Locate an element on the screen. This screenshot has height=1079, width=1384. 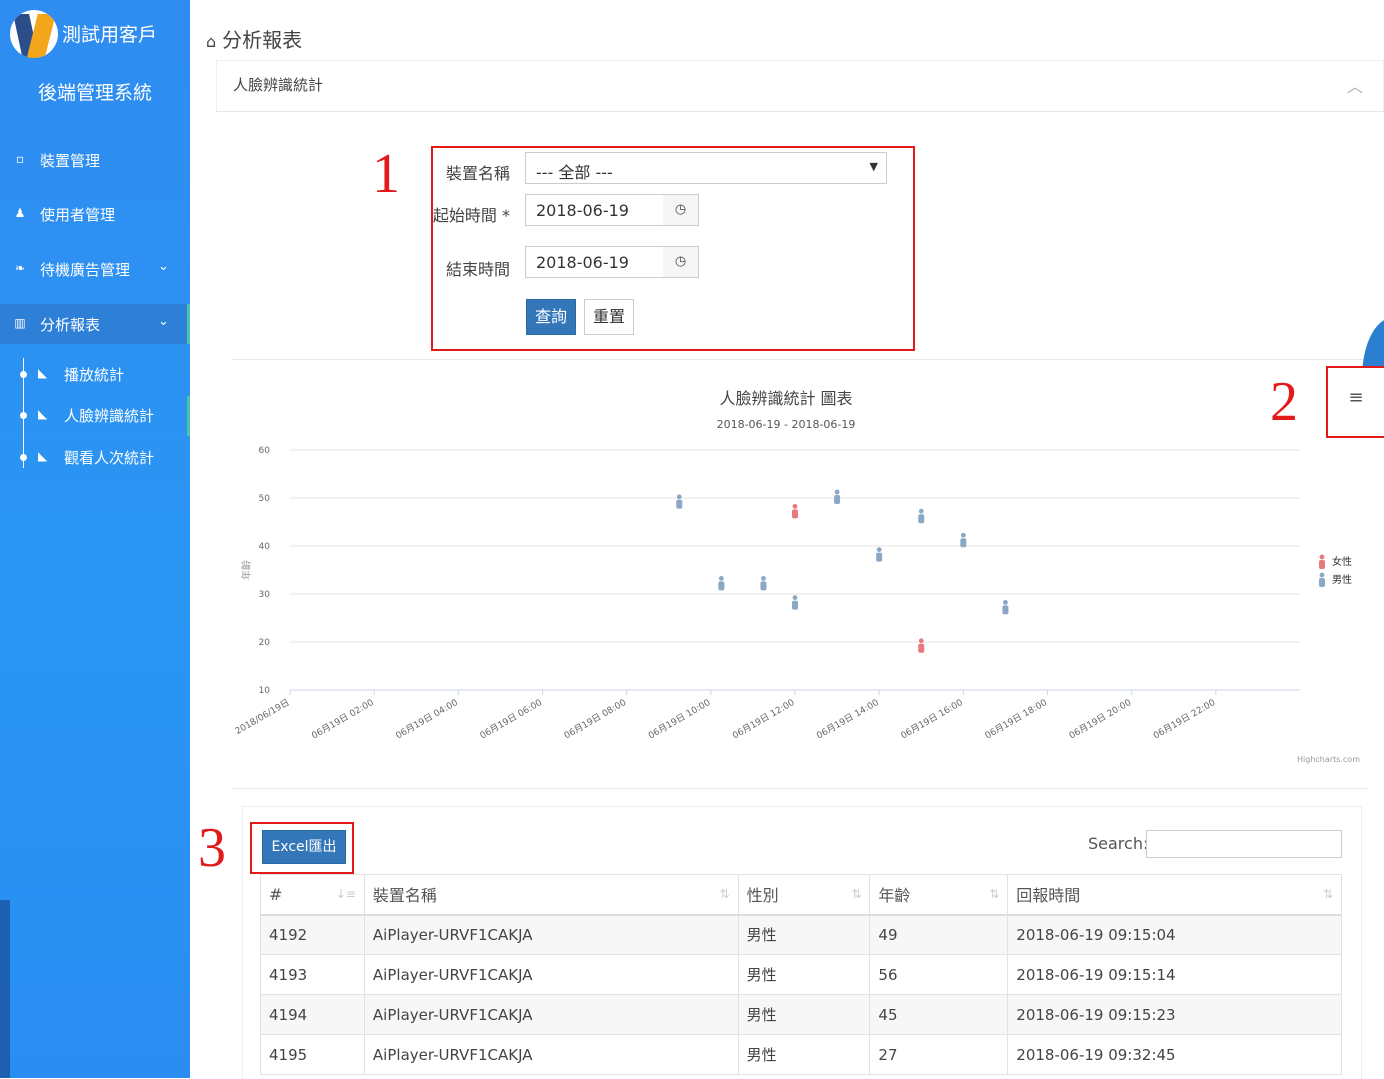
chart-points is located at coordinates (842, 571).